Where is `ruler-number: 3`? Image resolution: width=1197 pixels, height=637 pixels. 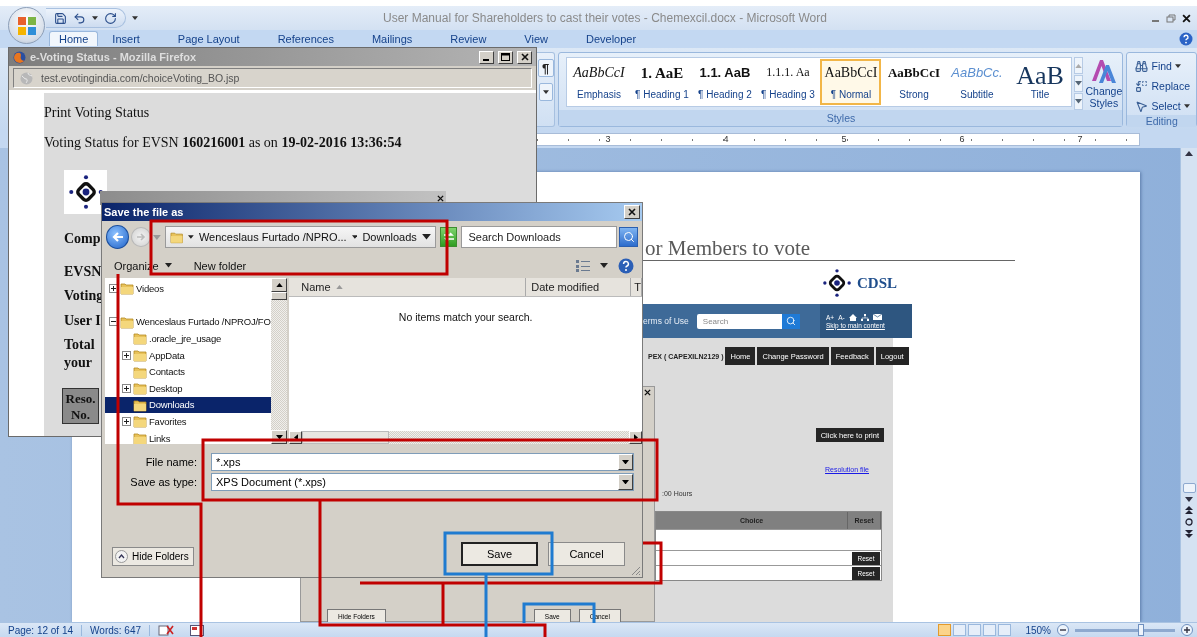 ruler-number: 3 is located at coordinates (608, 139).